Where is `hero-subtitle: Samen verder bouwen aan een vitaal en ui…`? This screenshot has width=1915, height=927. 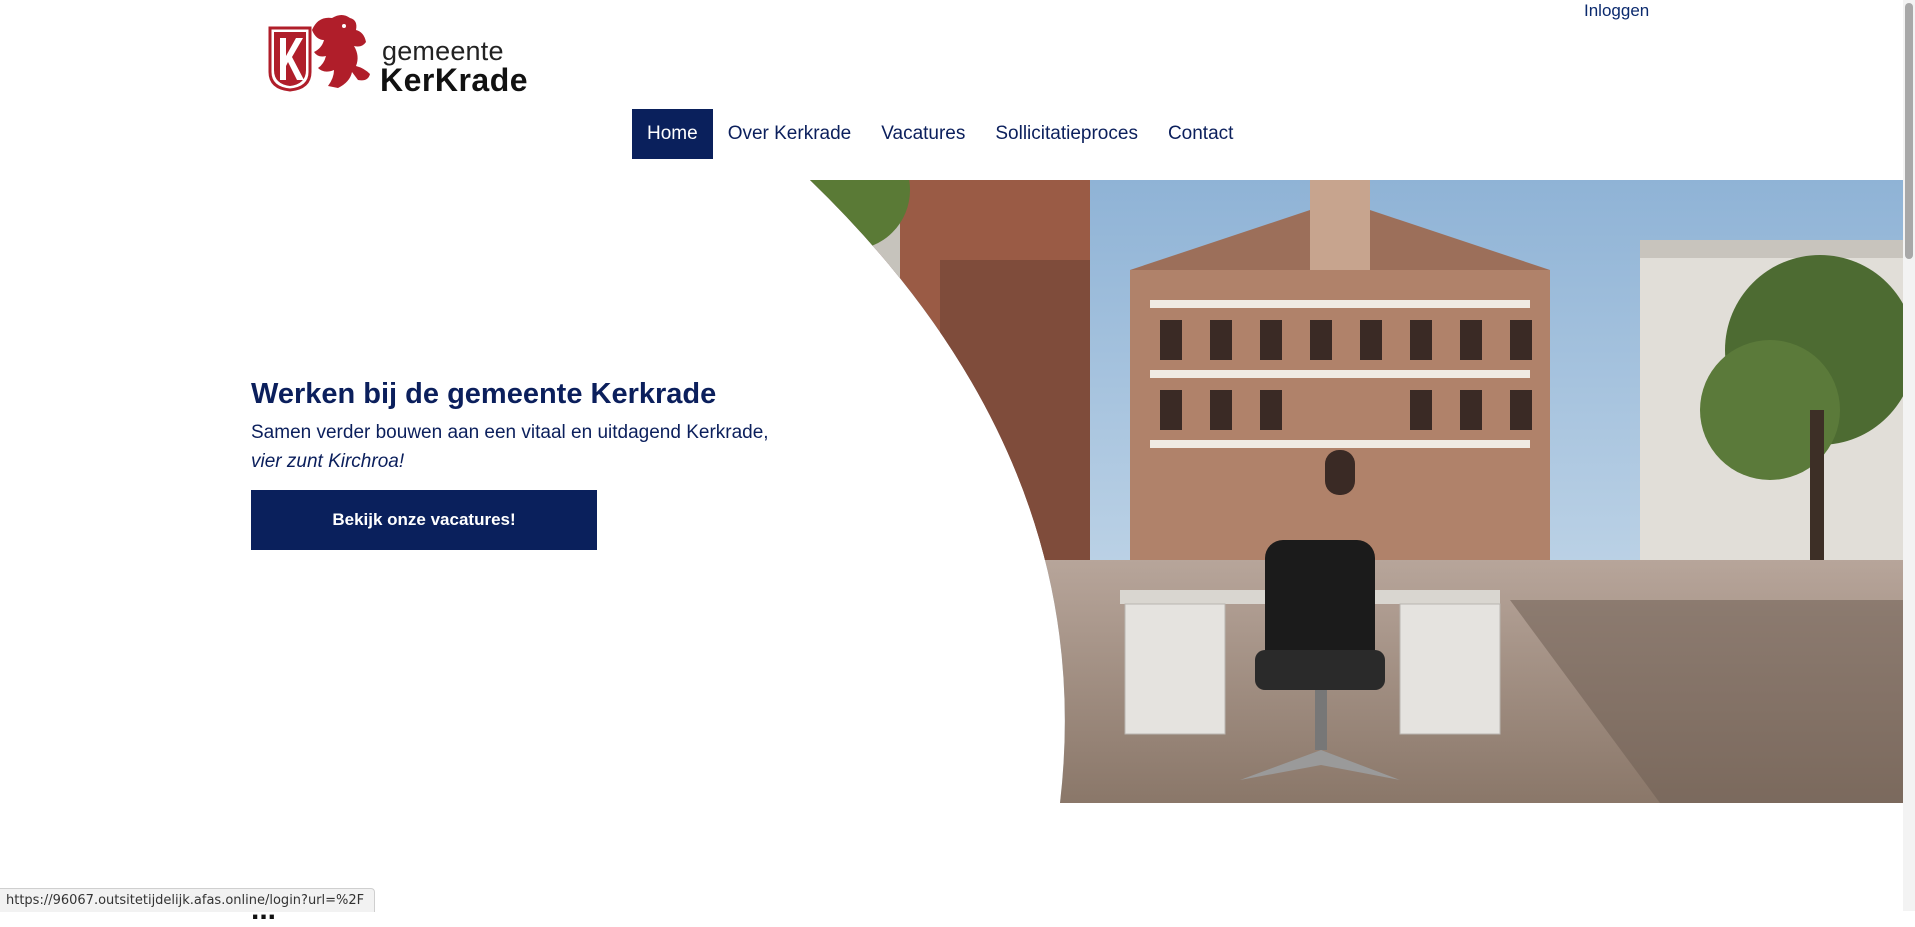 hero-subtitle: Samen verder bouwen aan een vitaal en ui… is located at coordinates (531, 447).